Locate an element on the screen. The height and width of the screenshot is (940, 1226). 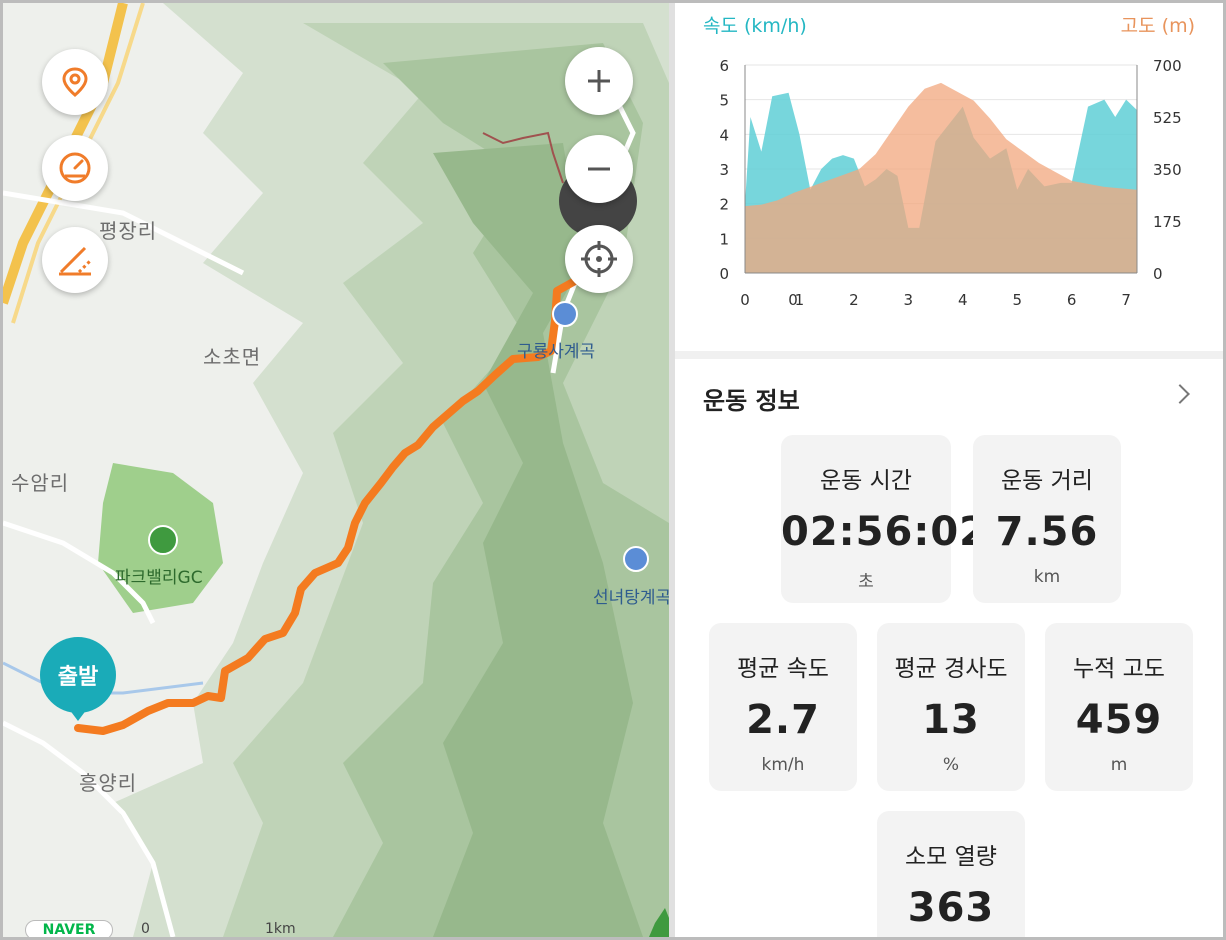
zoom-out-icon is located at coordinates (599, 169).